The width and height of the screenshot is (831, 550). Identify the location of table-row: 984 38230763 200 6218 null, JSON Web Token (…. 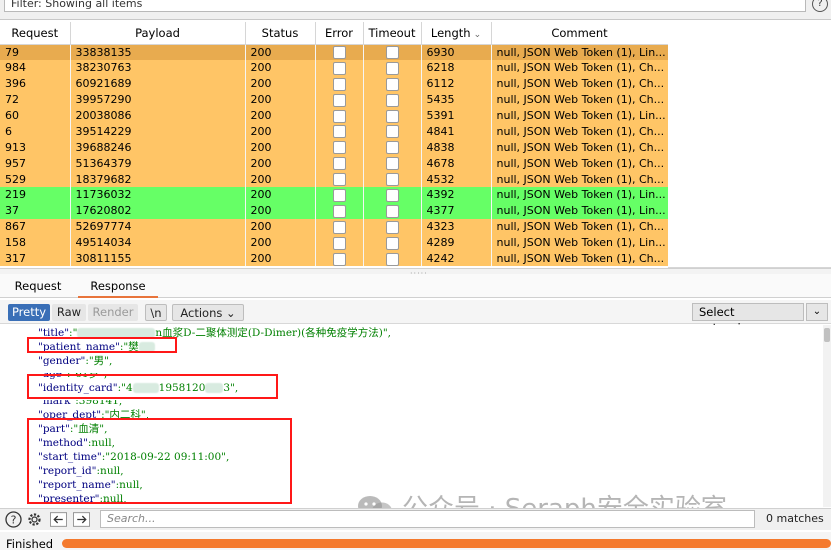
(334, 67).